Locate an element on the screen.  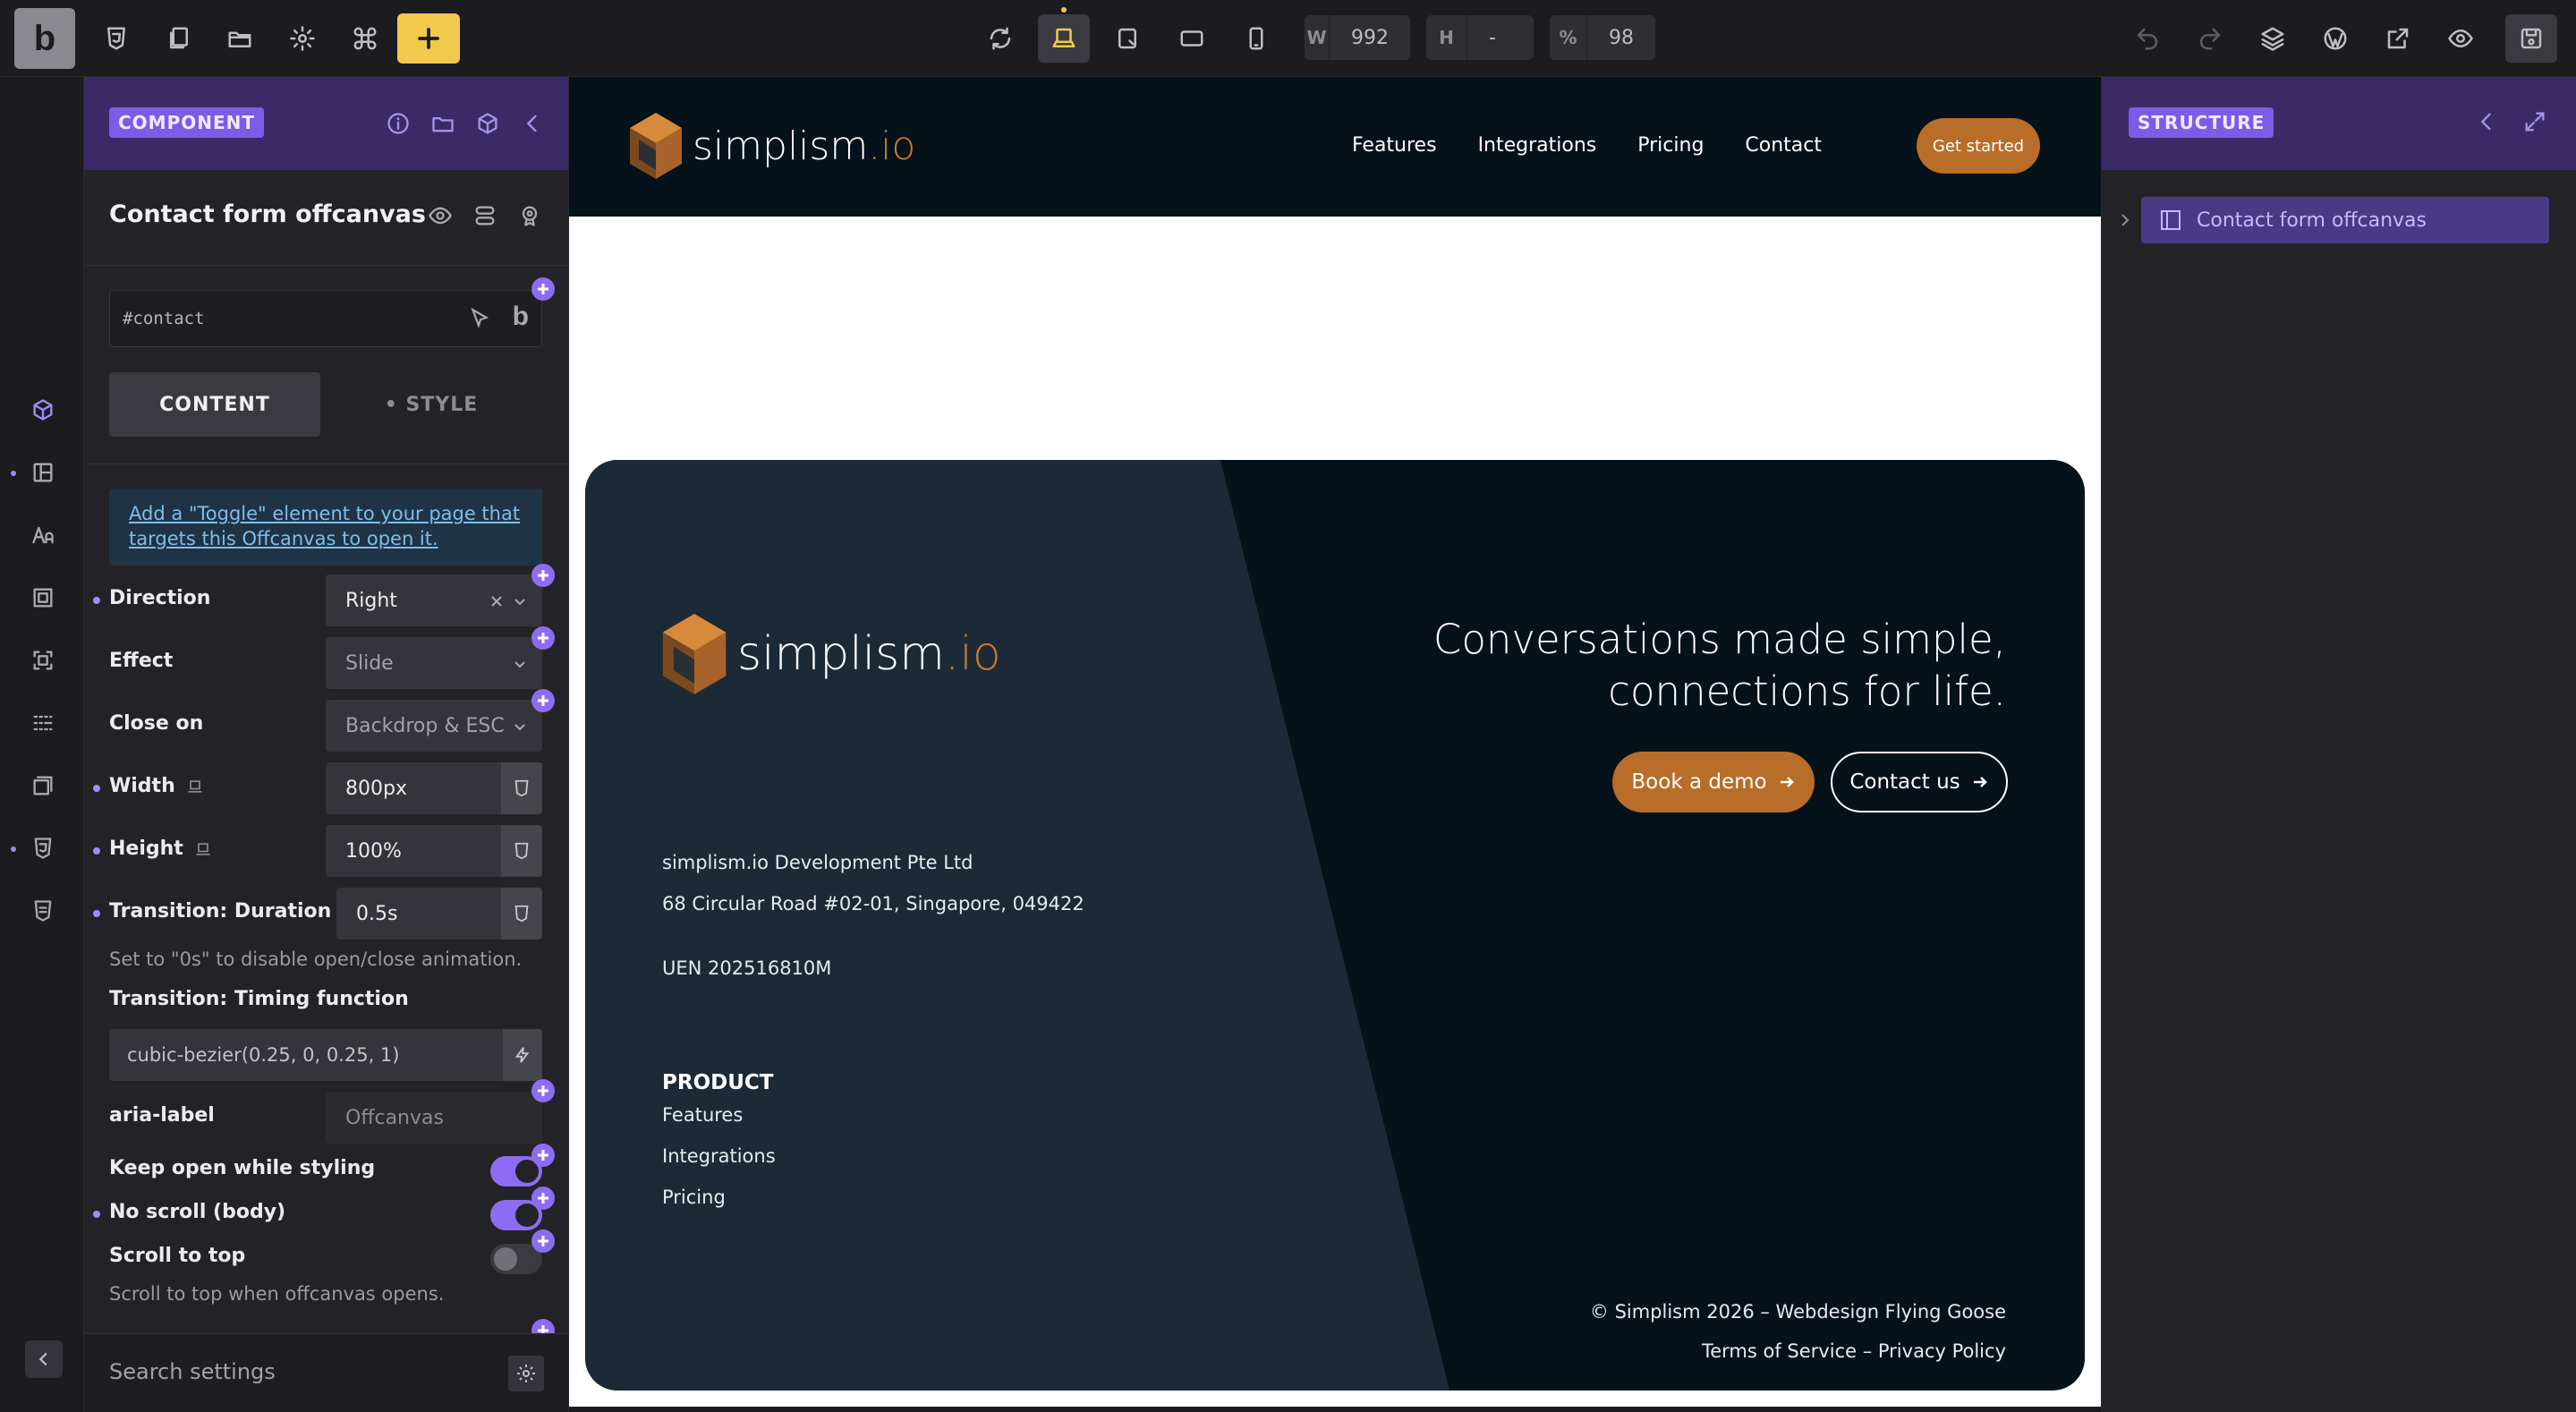
collapse-panel-button is located at coordinates (44, 1359).